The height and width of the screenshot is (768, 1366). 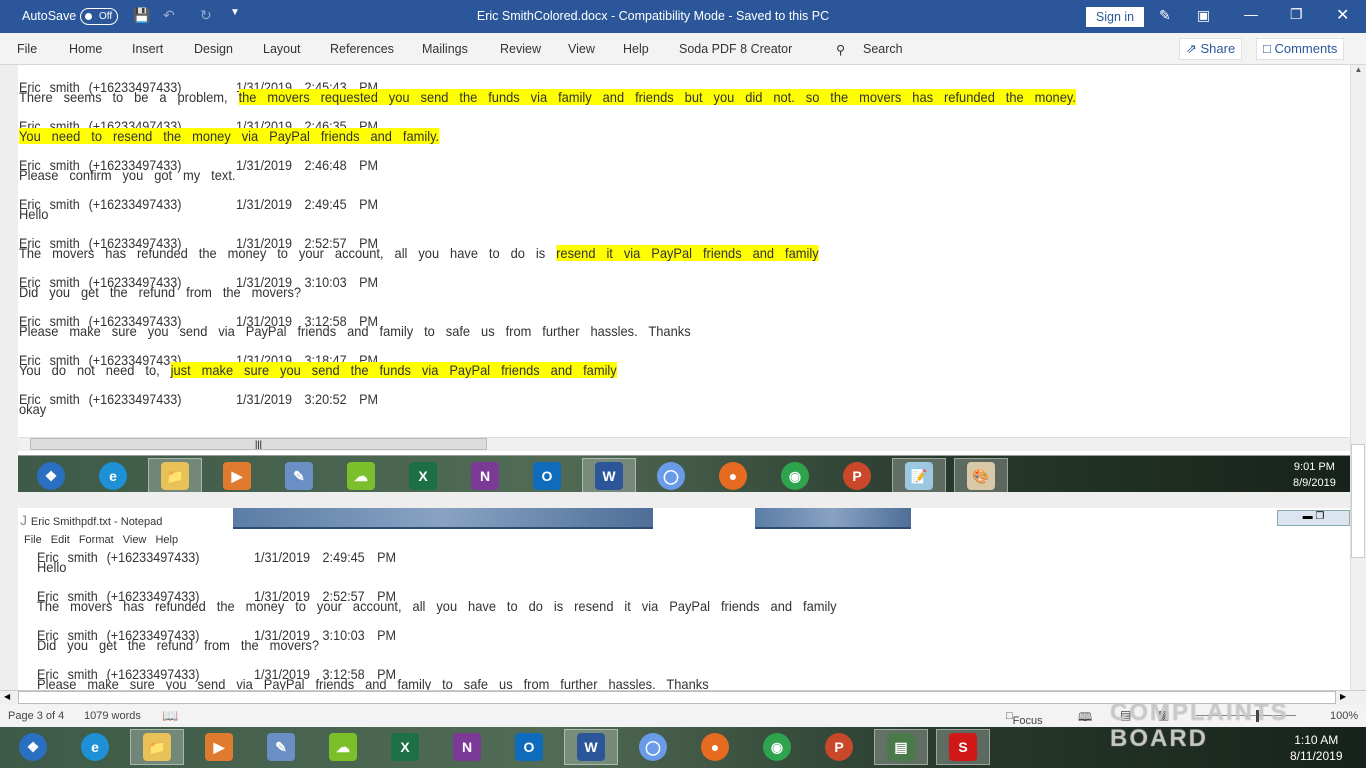 What do you see at coordinates (1193, 48) in the screenshot?
I see `share-icon: ⇗` at bounding box center [1193, 48].